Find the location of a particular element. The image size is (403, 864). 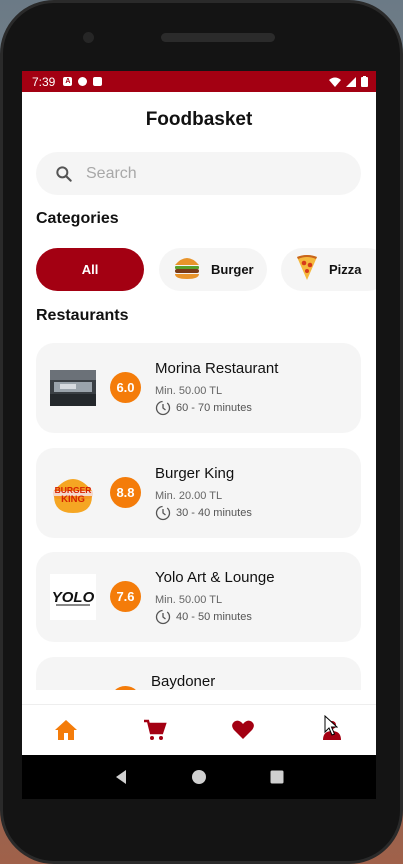

page-title: Foodbasket is located at coordinates (199, 119).